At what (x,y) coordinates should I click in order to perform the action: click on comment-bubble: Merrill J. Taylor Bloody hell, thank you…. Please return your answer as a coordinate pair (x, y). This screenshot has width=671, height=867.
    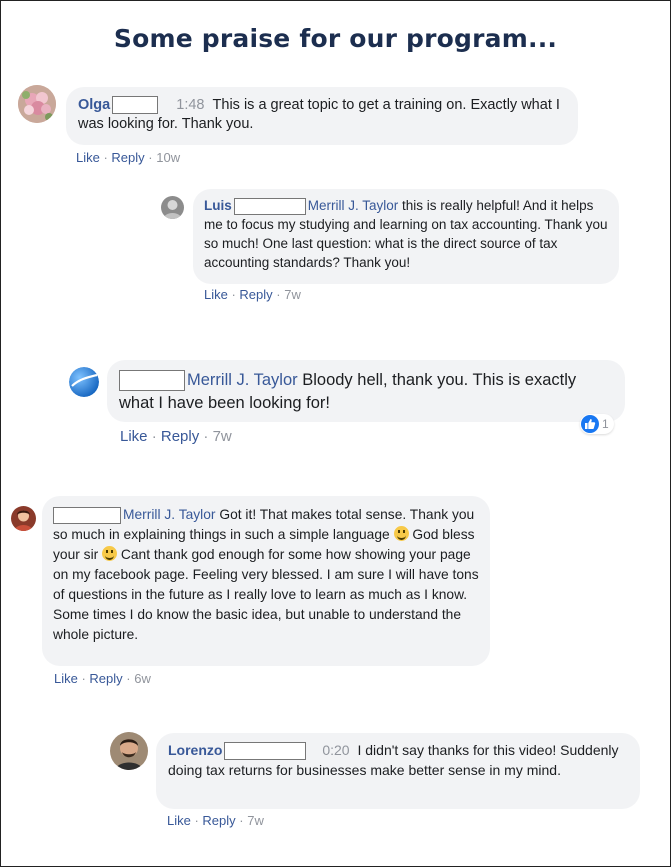
    Looking at the image, I should click on (366, 391).